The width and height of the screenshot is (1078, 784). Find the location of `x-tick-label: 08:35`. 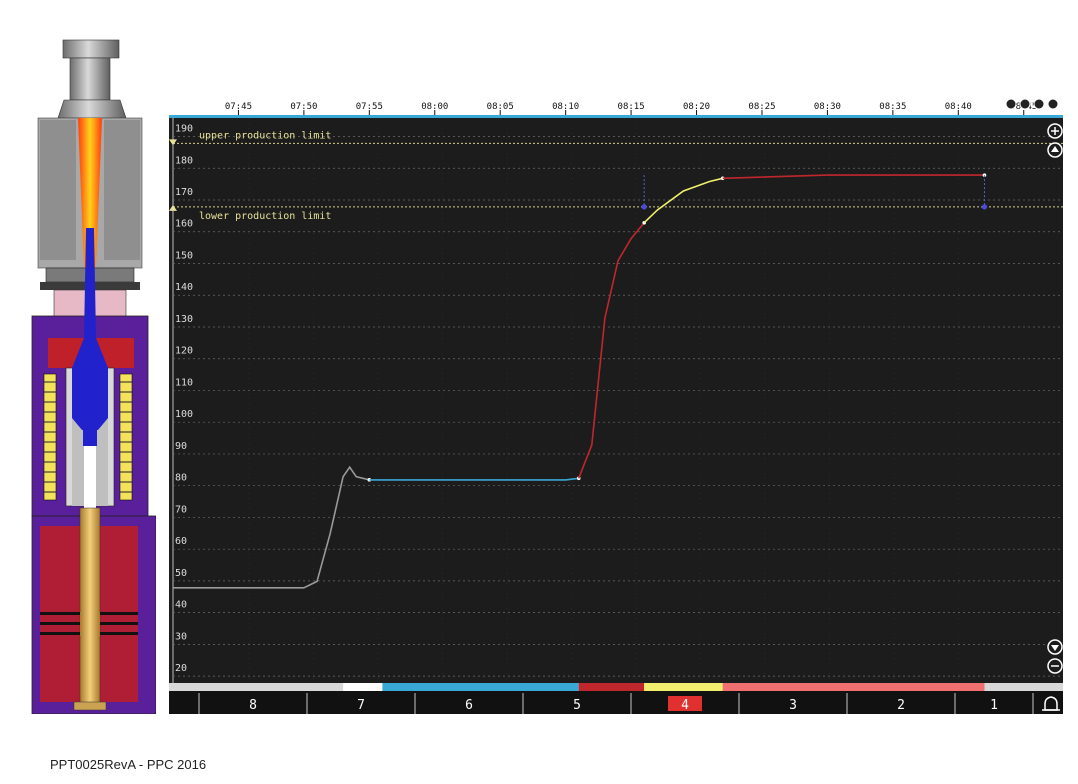

x-tick-label: 08:35 is located at coordinates (892, 107).